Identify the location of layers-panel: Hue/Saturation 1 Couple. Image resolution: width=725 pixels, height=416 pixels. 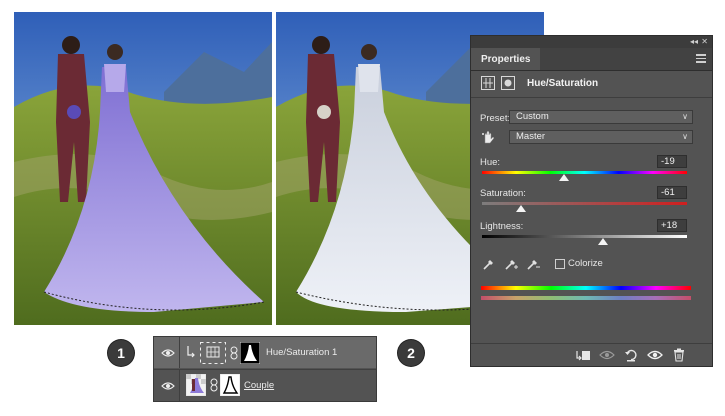
(265, 369).